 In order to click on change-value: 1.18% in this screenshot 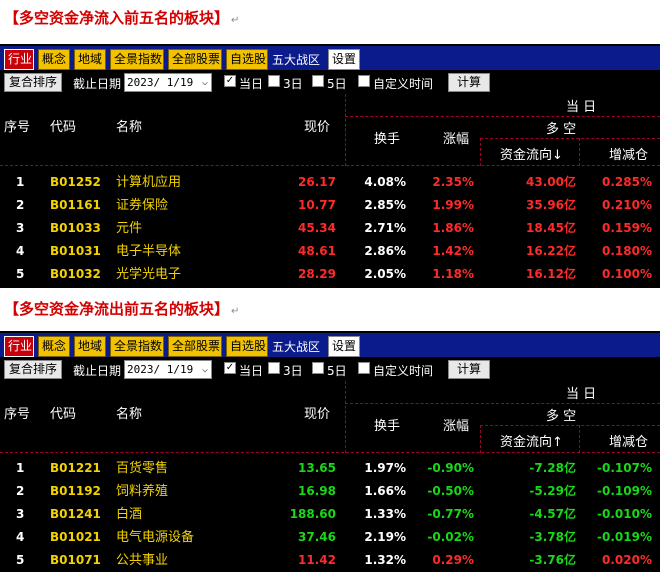, I will do `click(453, 274)`.